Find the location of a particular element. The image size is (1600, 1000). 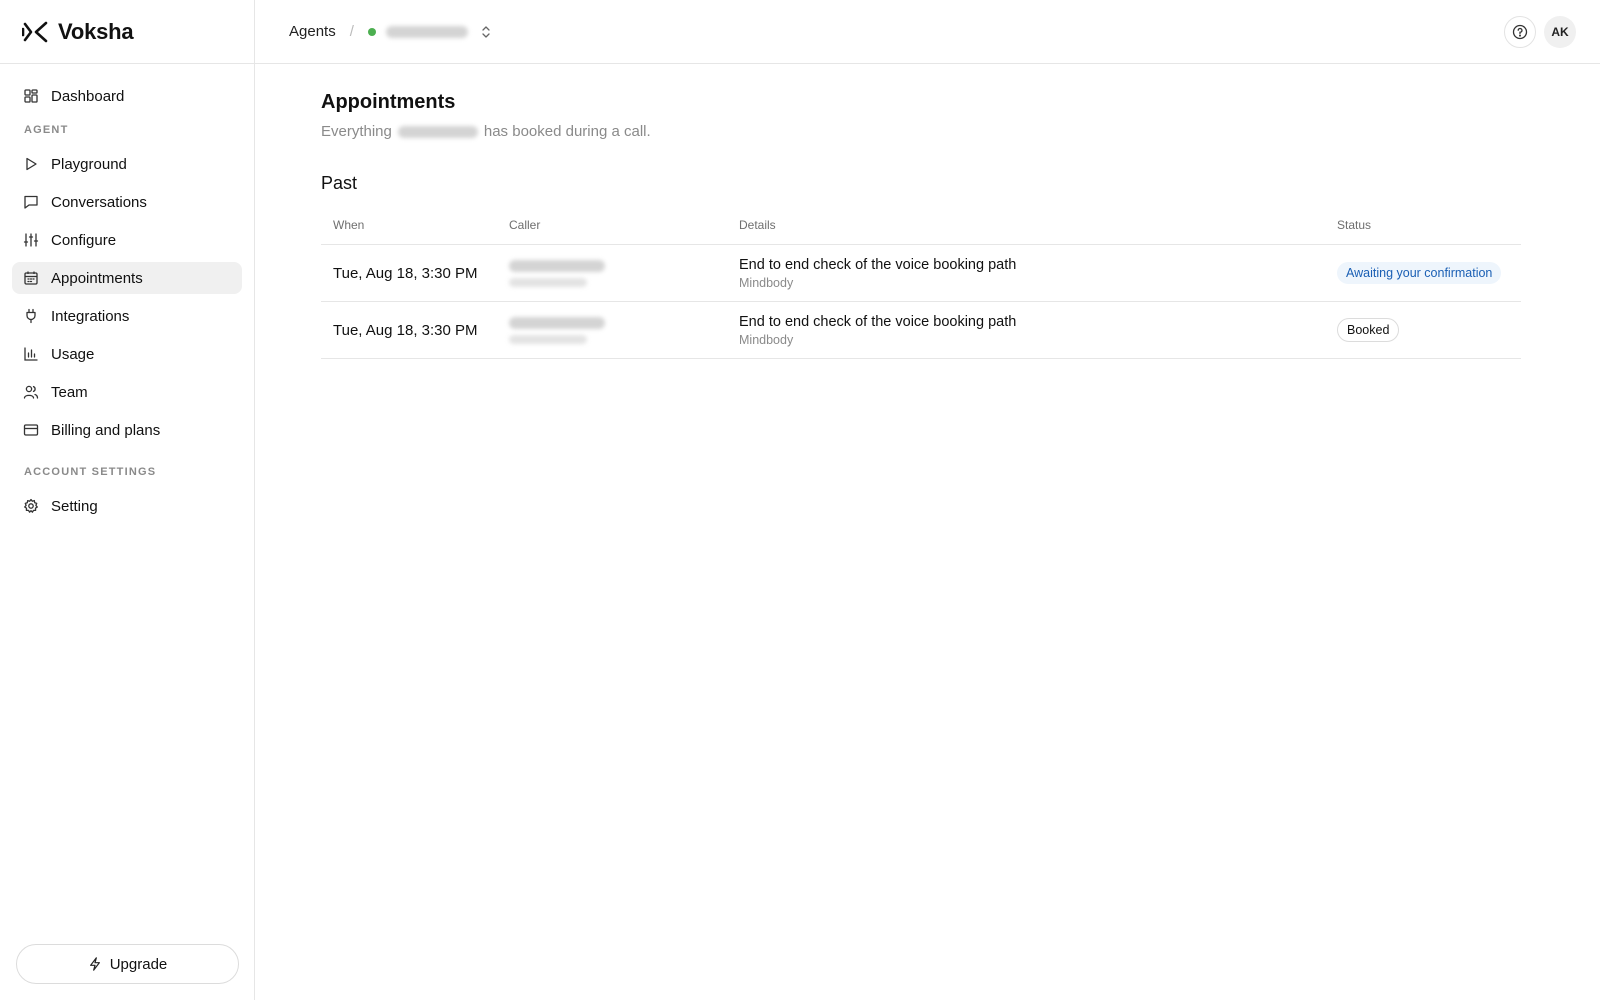

sidebar-item-playground: Playground is located at coordinates (127, 164).